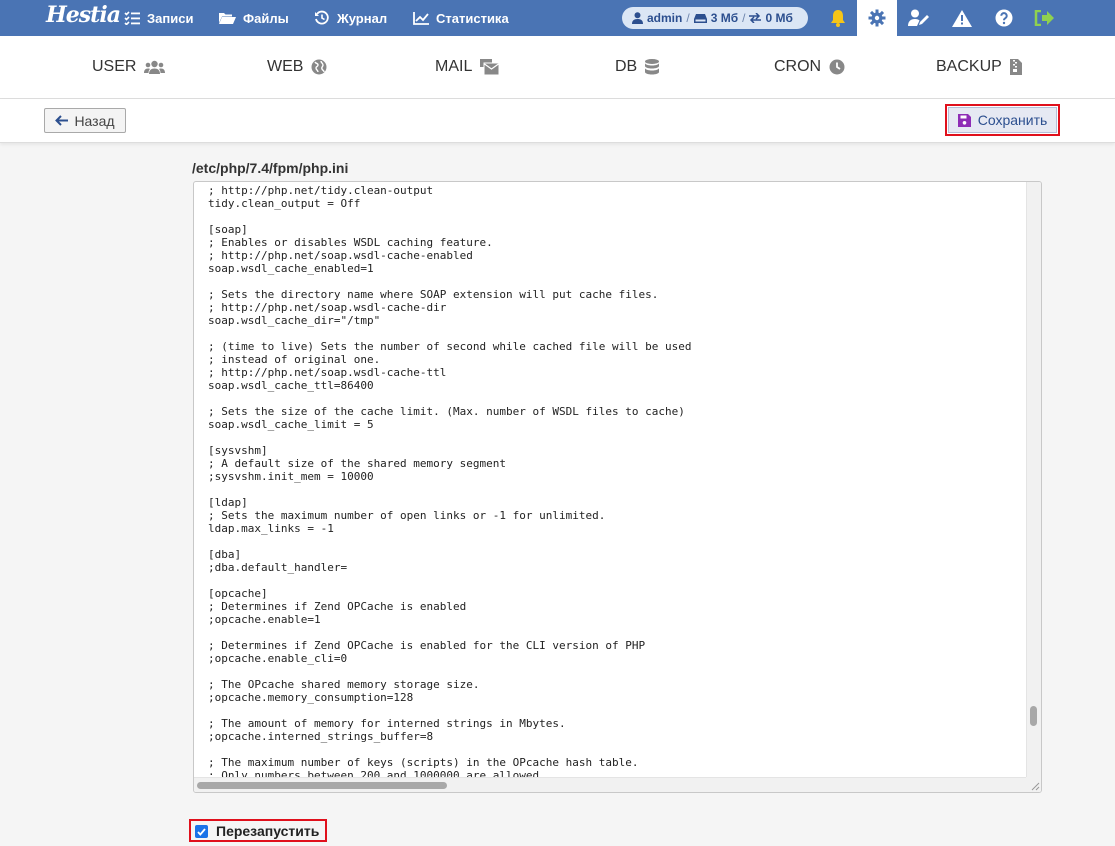 This screenshot has width=1115, height=846. I want to click on server-settings-button, so click(877, 18).